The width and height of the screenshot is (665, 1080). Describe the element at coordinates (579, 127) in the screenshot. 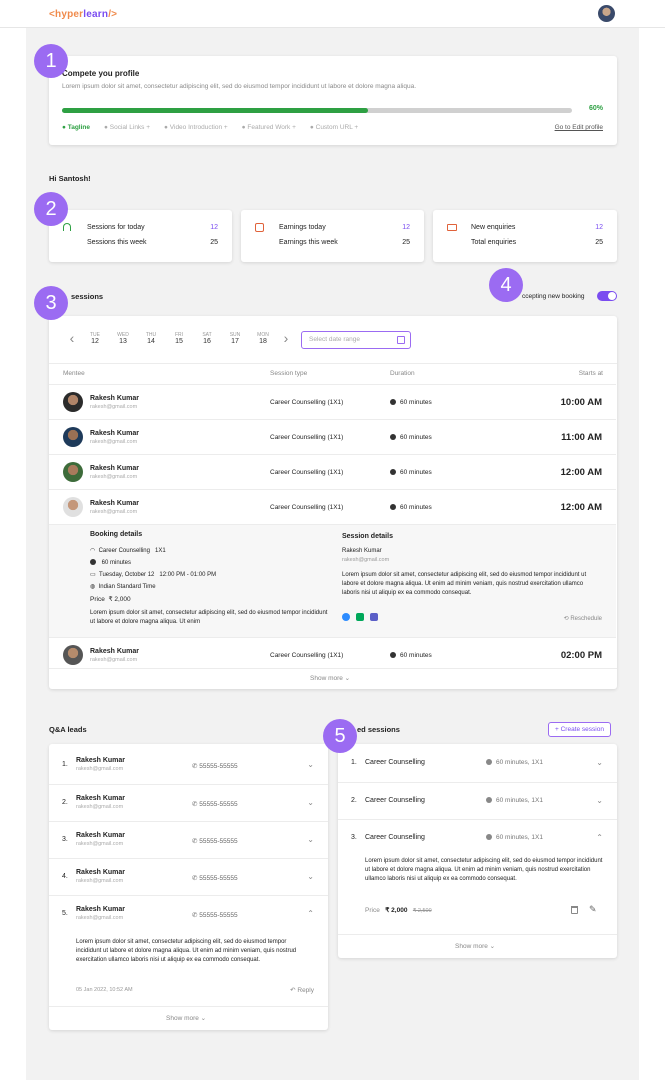

I see `edit-profile-link: Go to Edit profile` at that location.